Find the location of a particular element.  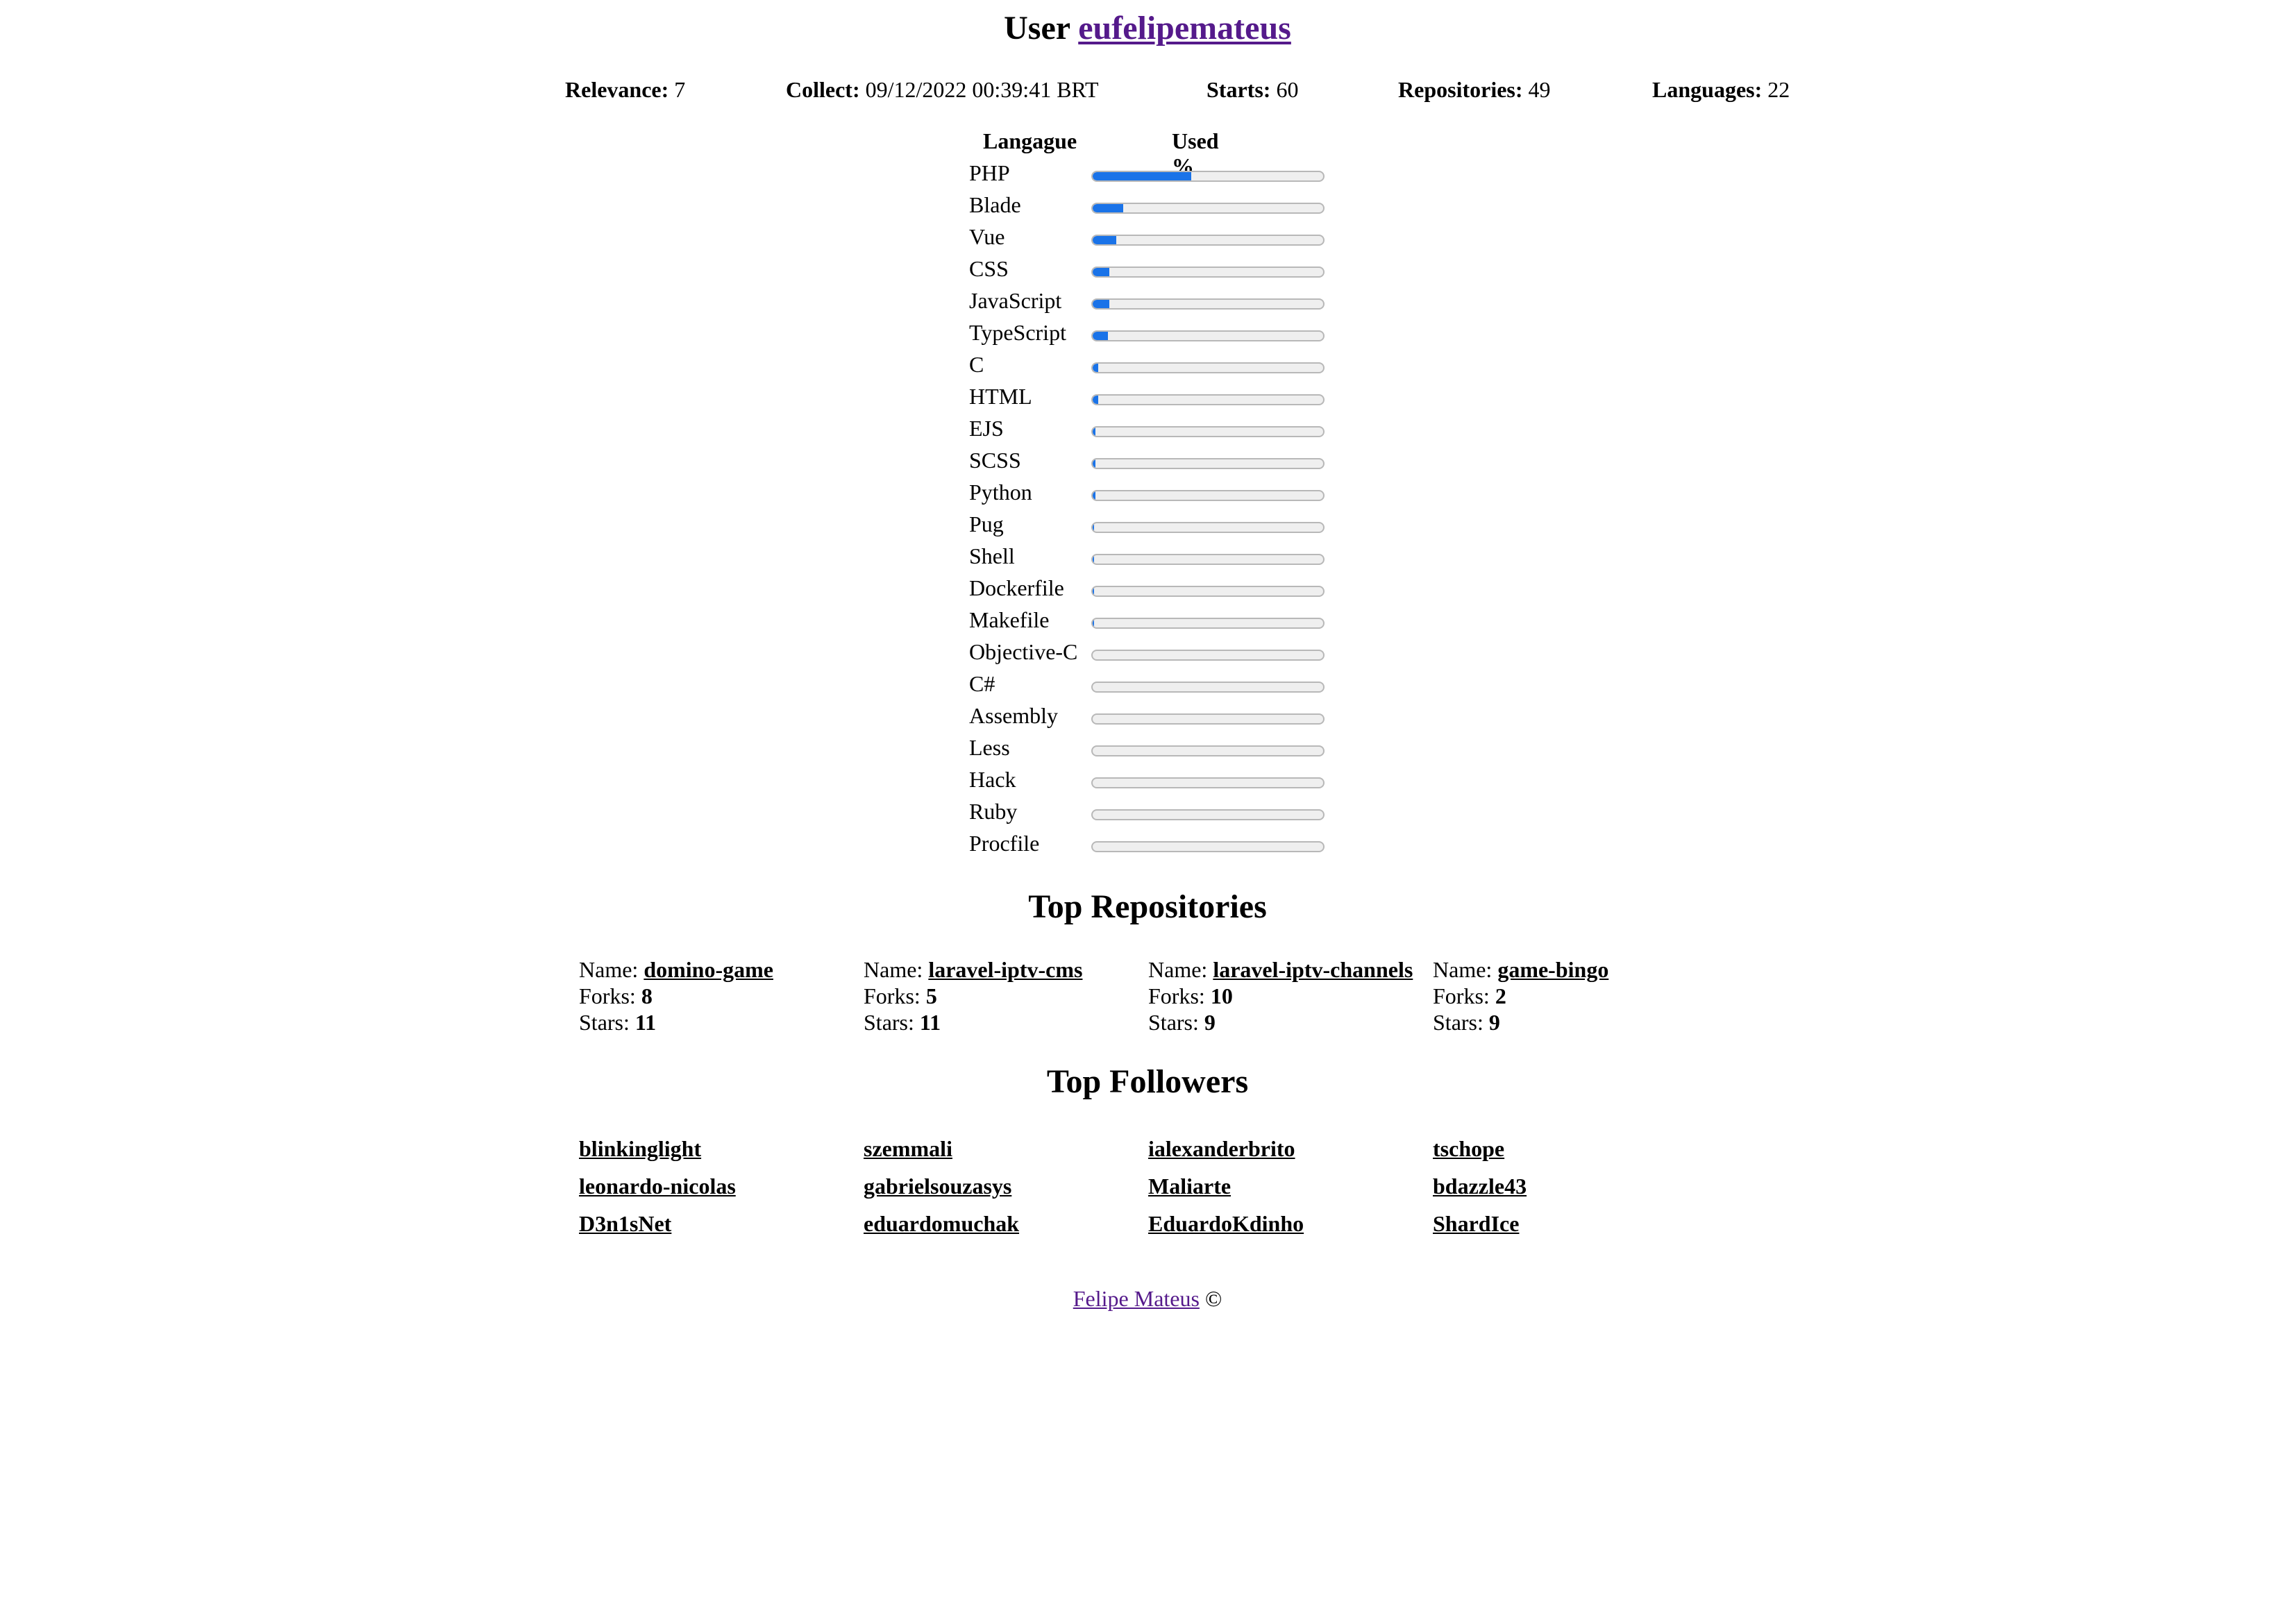

forks-count: 2 is located at coordinates (1501, 997).